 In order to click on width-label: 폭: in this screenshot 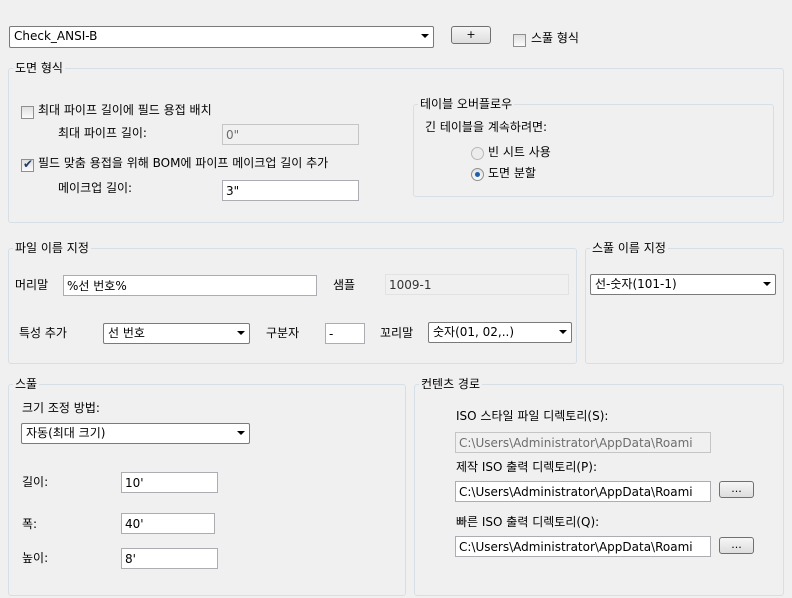, I will do `click(30, 524)`.